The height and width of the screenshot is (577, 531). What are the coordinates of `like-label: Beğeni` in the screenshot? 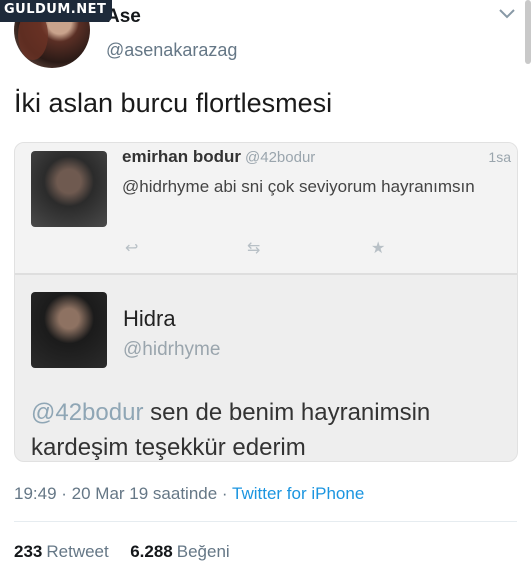 It's located at (203, 551).